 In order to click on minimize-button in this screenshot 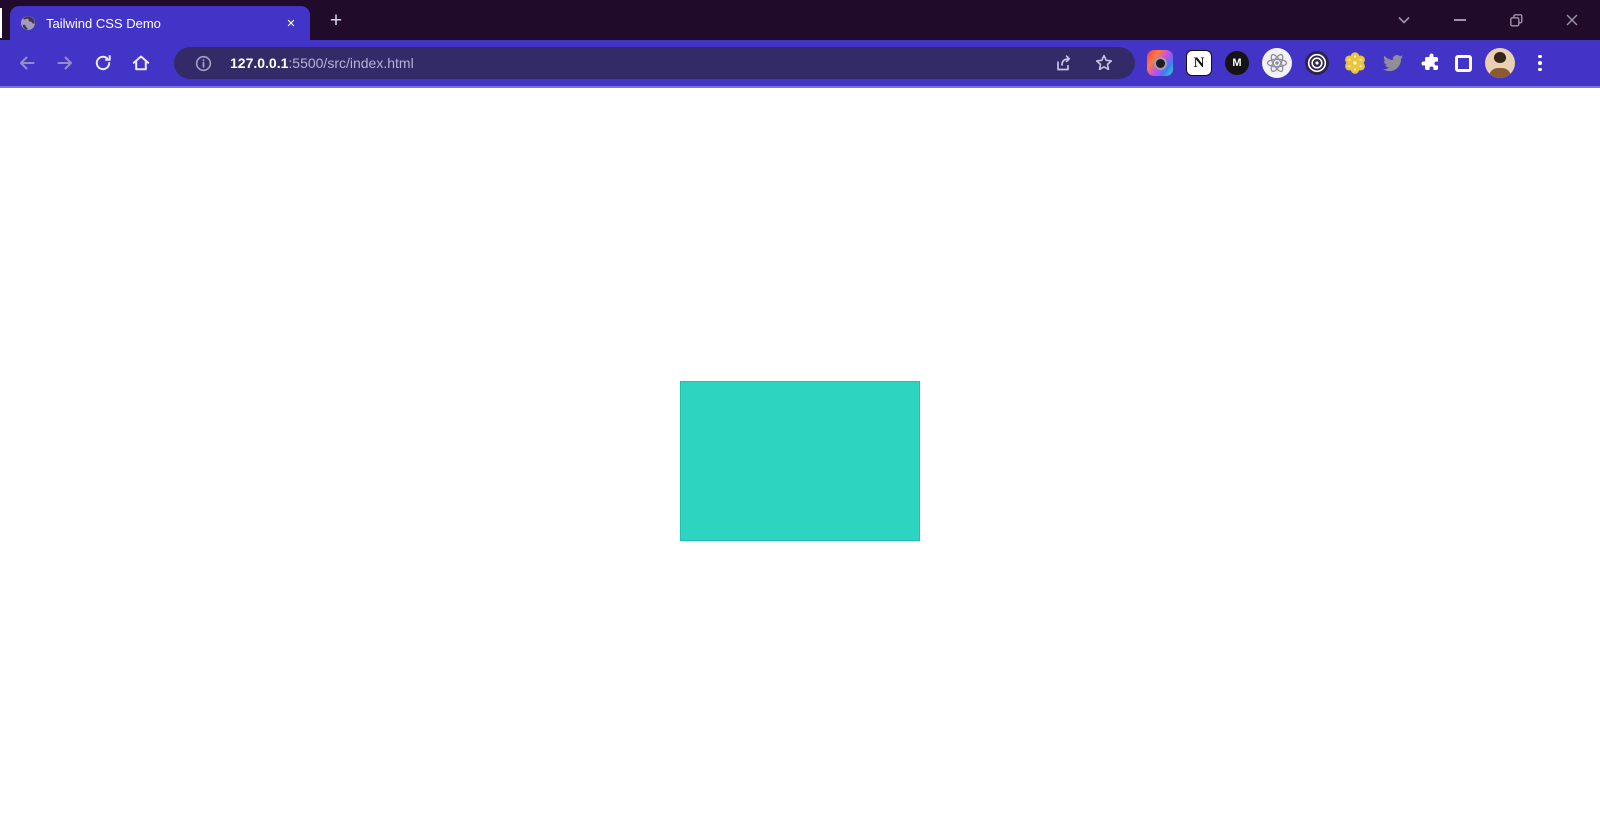, I will do `click(1460, 20)`.